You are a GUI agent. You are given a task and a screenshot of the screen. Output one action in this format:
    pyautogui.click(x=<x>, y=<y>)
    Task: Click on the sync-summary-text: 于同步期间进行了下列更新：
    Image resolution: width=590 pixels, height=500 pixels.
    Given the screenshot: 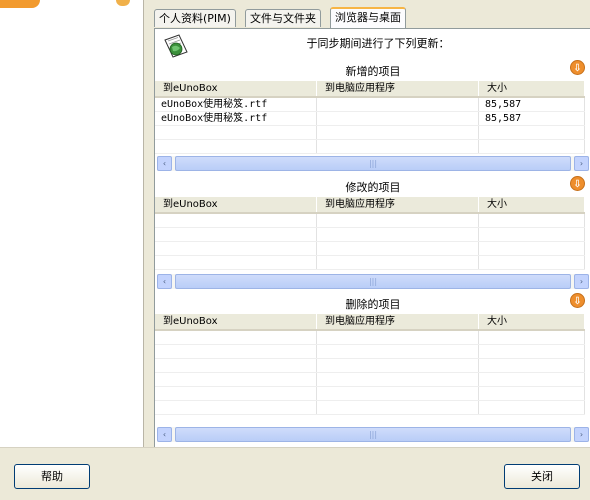 What is the action you would take?
    pyautogui.click(x=372, y=43)
    